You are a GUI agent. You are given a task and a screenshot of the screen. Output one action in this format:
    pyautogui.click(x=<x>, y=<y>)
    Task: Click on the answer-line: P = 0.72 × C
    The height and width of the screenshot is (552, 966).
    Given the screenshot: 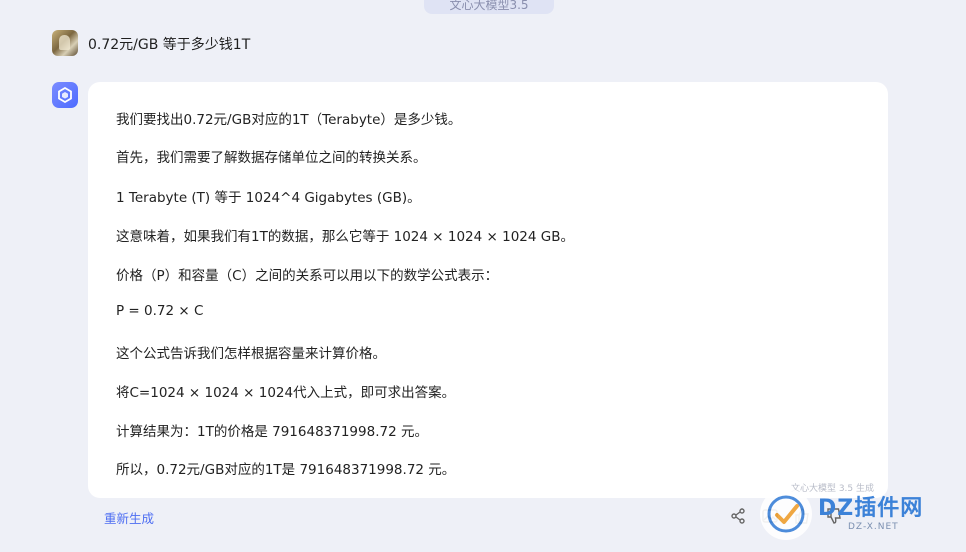 What is the action you would take?
    pyautogui.click(x=160, y=311)
    